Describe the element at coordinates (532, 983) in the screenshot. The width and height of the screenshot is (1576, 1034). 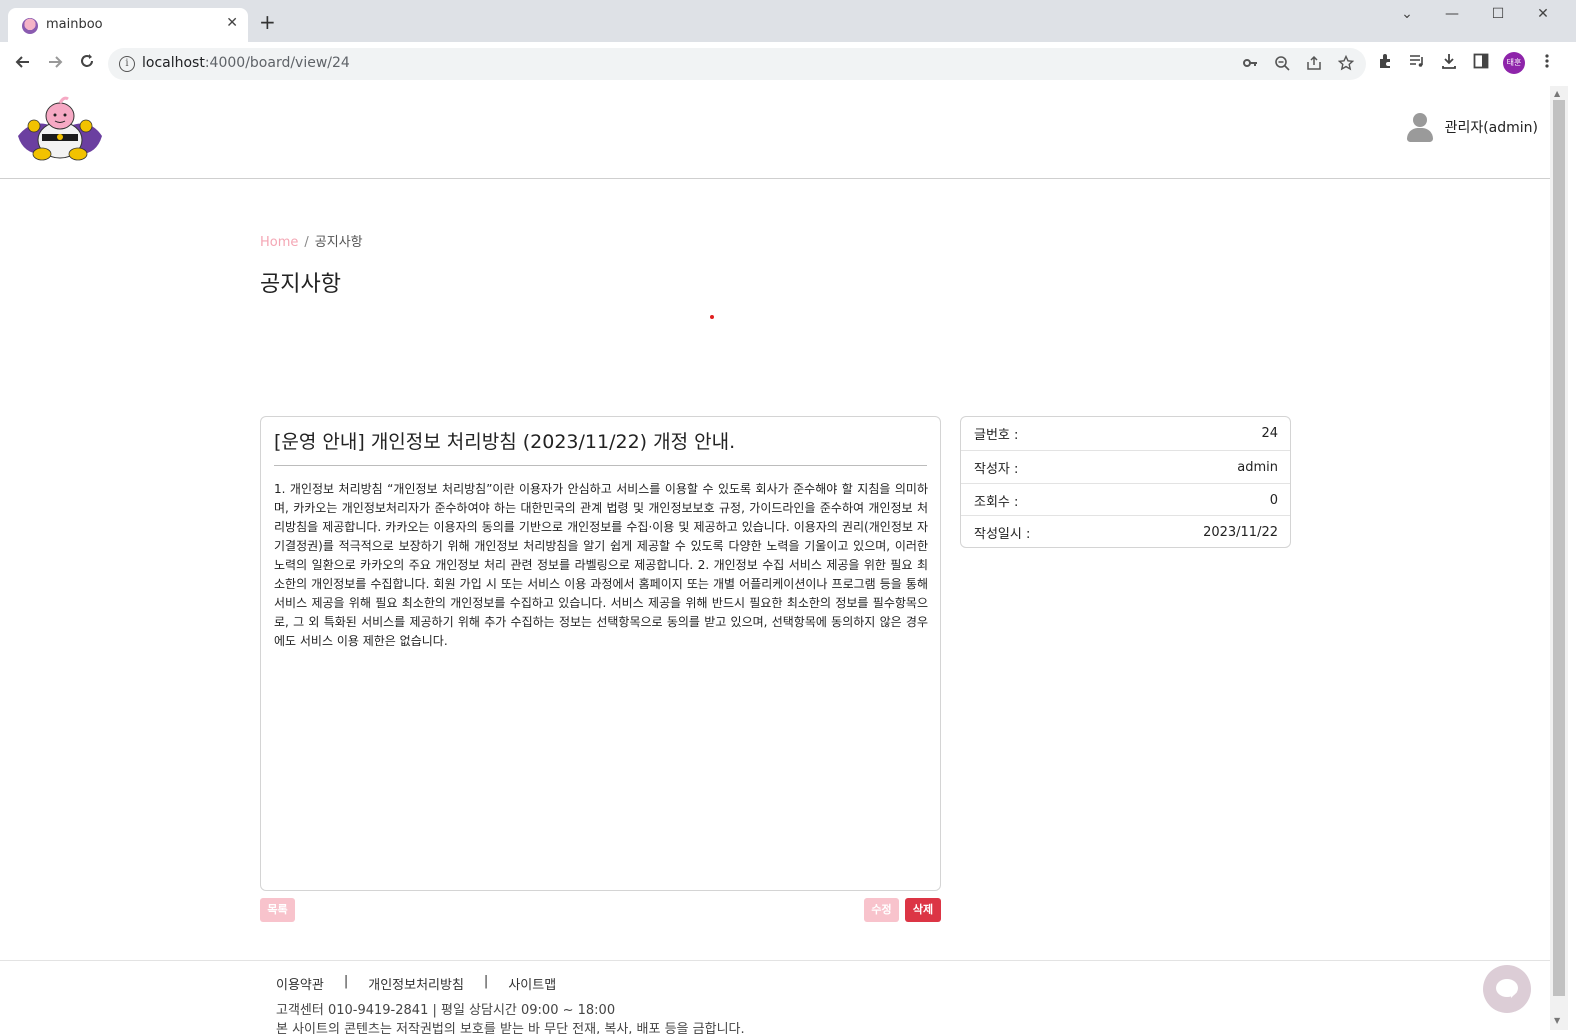
I see `footer-link-sitemap: 사이트맵` at that location.